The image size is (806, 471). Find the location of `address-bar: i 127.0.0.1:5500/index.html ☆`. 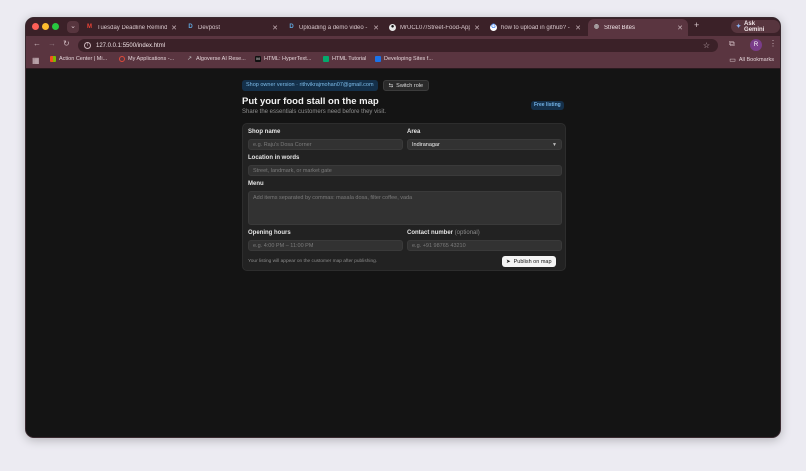

address-bar: i 127.0.0.1:5500/index.html ☆ is located at coordinates (398, 45).